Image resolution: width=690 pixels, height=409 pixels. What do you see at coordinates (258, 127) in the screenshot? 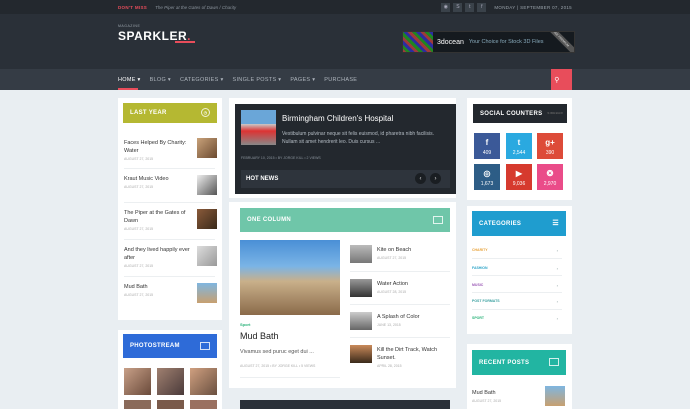
I see `featured-thumbnail` at bounding box center [258, 127].